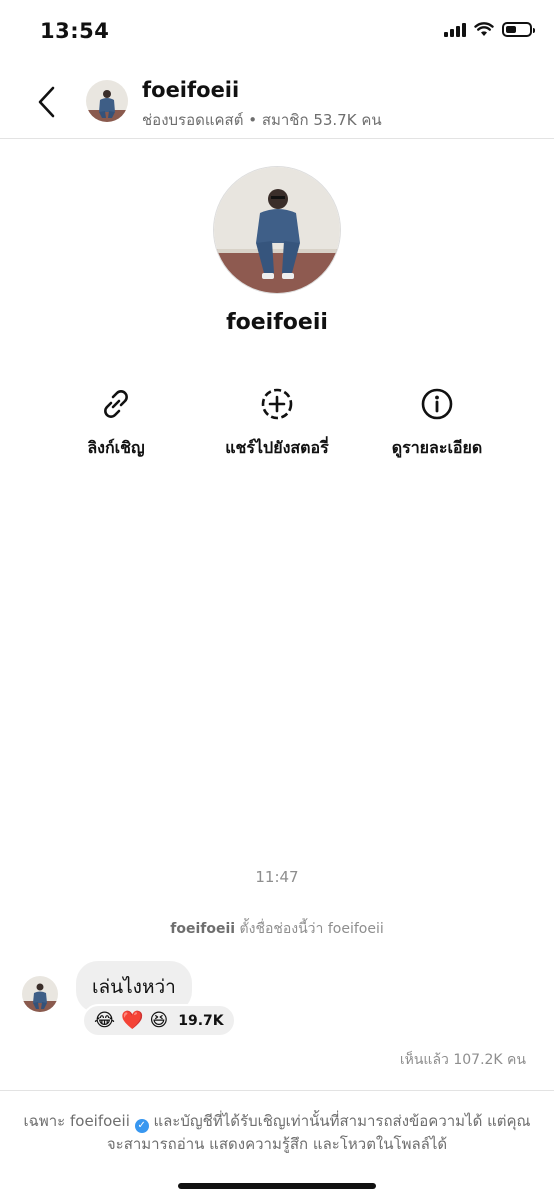  What do you see at coordinates (277, 877) in the screenshot?
I see `message-timestamp: 11:47` at bounding box center [277, 877].